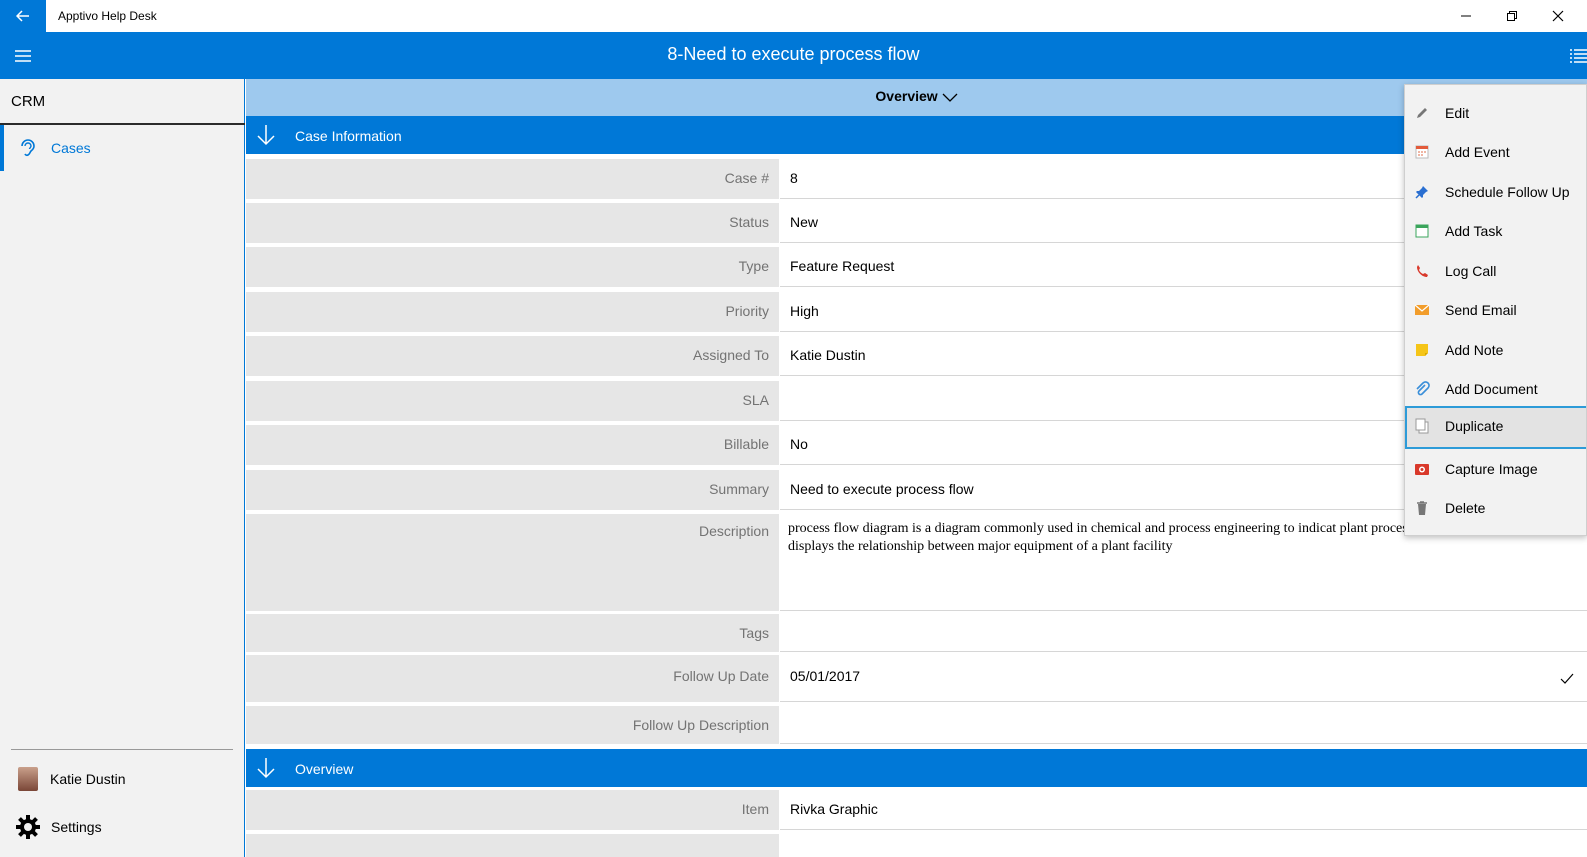 The height and width of the screenshot is (857, 1587). Describe the element at coordinates (1474, 350) in the screenshot. I see `menu-item-label: Add Note` at that location.